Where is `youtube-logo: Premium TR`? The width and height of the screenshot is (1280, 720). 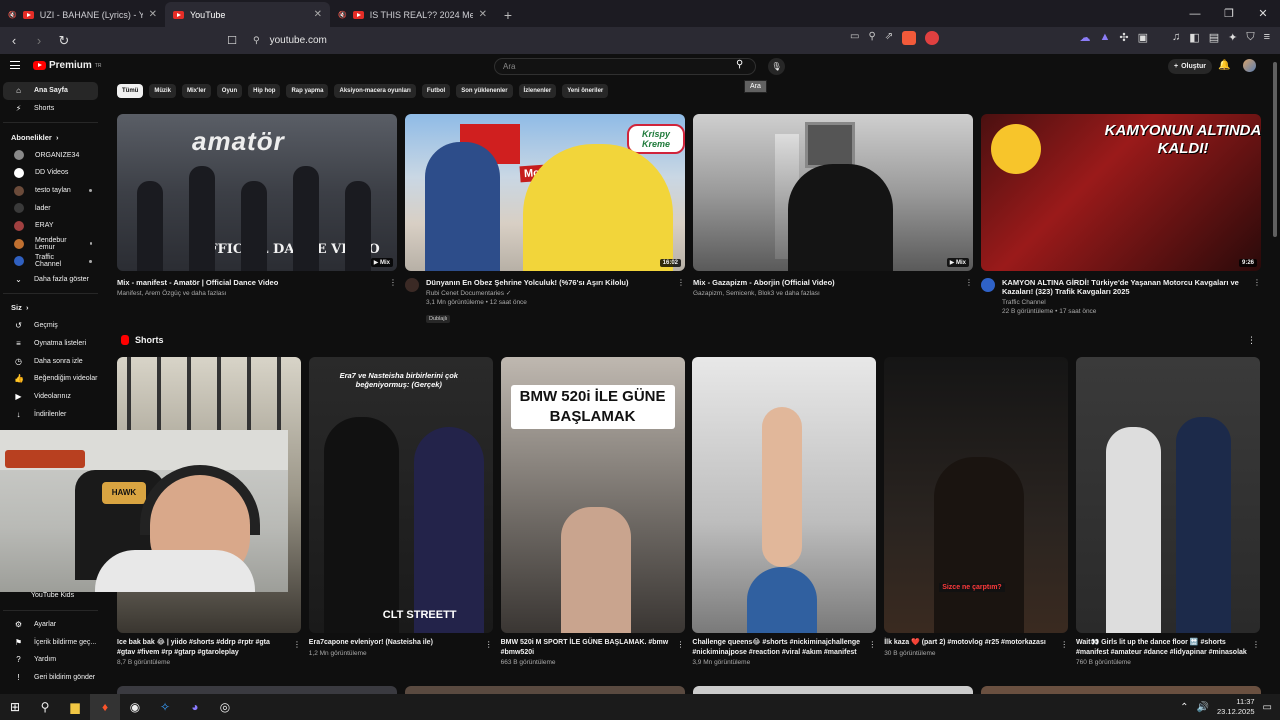 youtube-logo: Premium TR is located at coordinates (67, 65).